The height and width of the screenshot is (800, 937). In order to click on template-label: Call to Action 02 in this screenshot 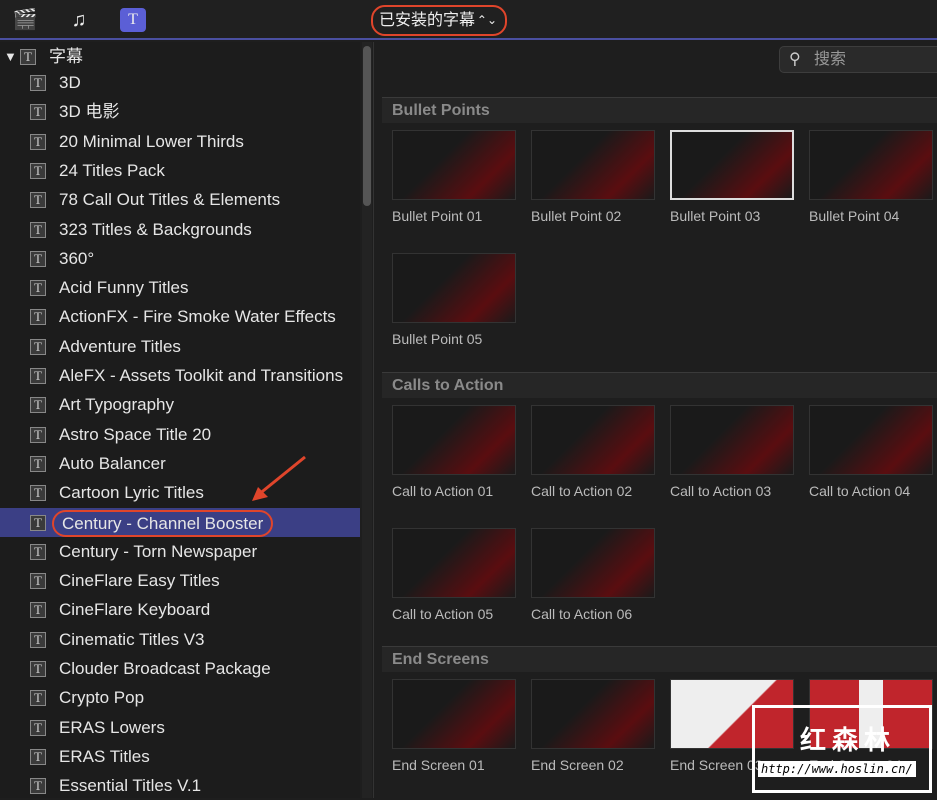, I will do `click(582, 491)`.